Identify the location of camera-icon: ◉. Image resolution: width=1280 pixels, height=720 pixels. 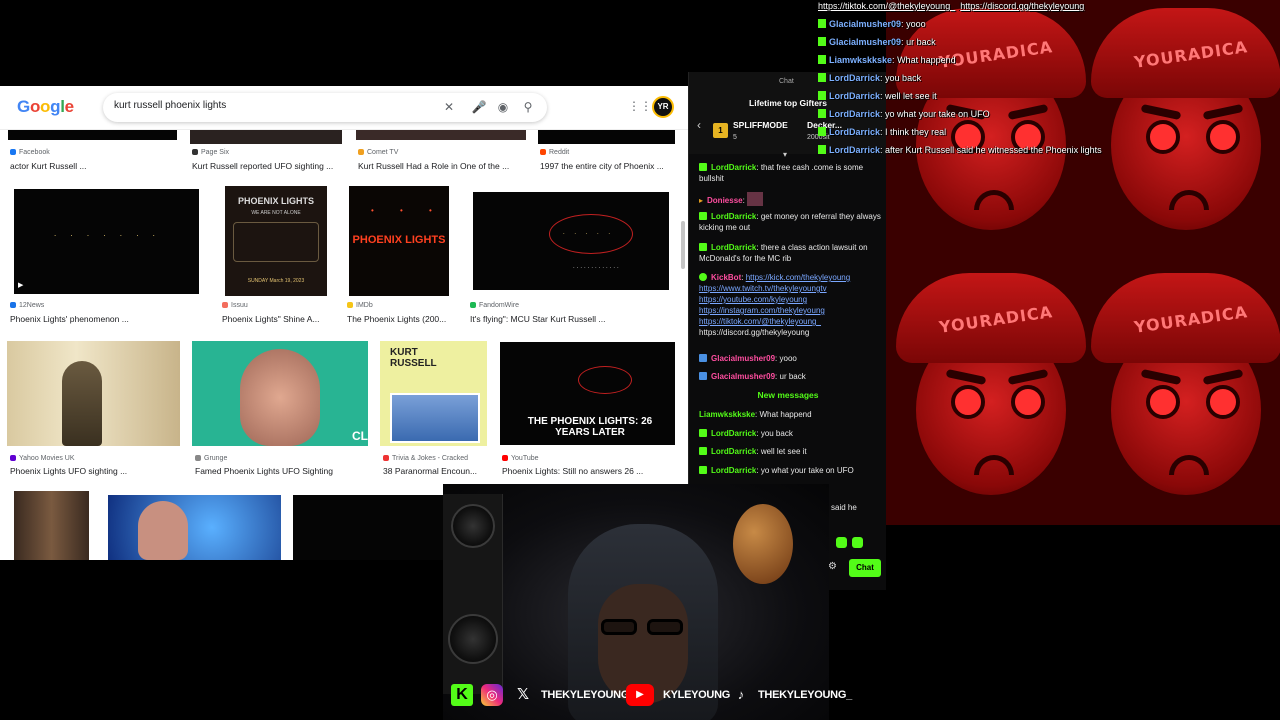
(503, 107).